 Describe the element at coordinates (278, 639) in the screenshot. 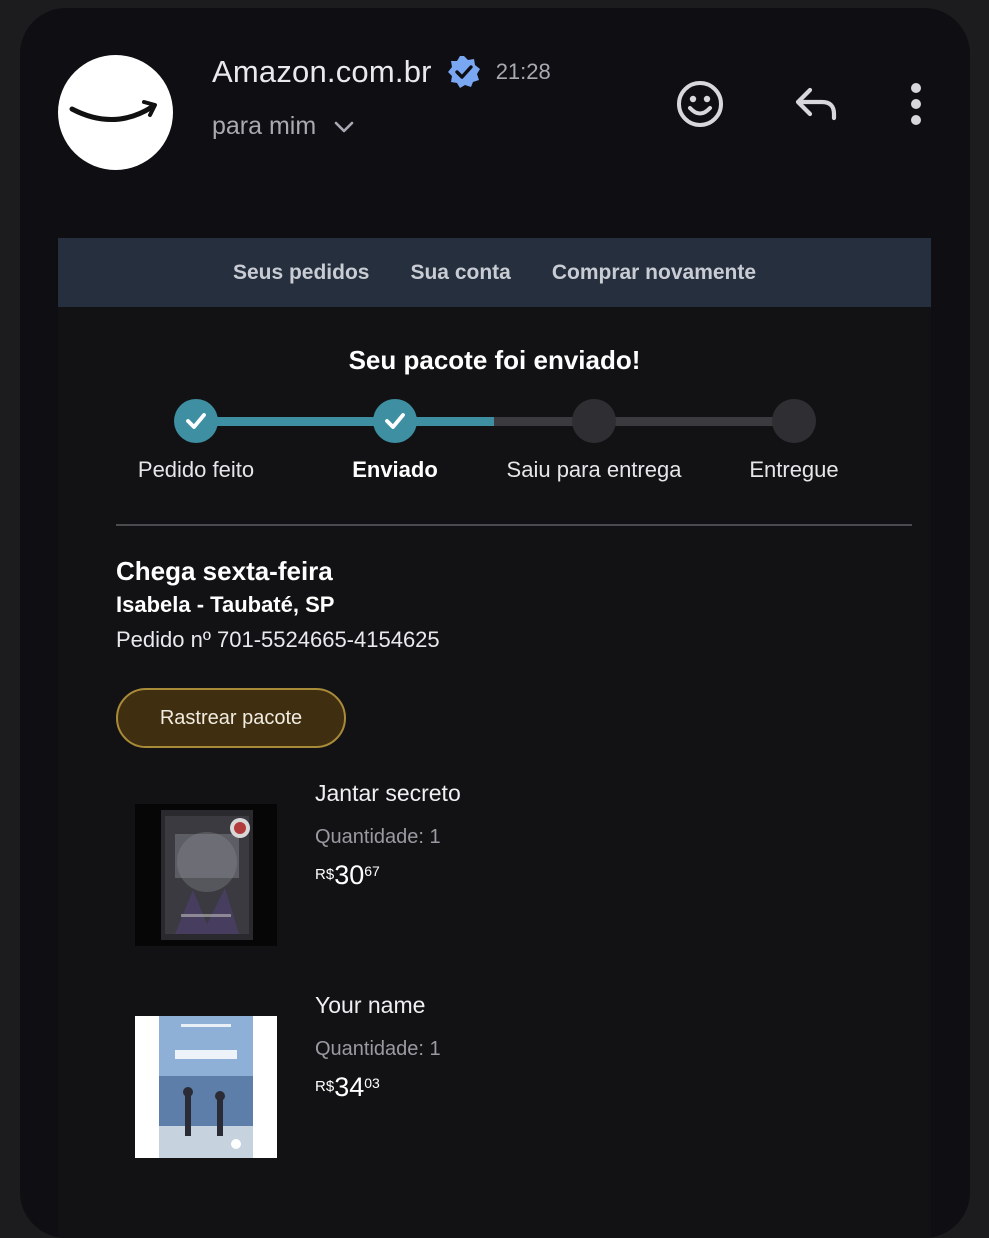

I see `order-number: Pedido nº 701-5524665-4154625` at that location.